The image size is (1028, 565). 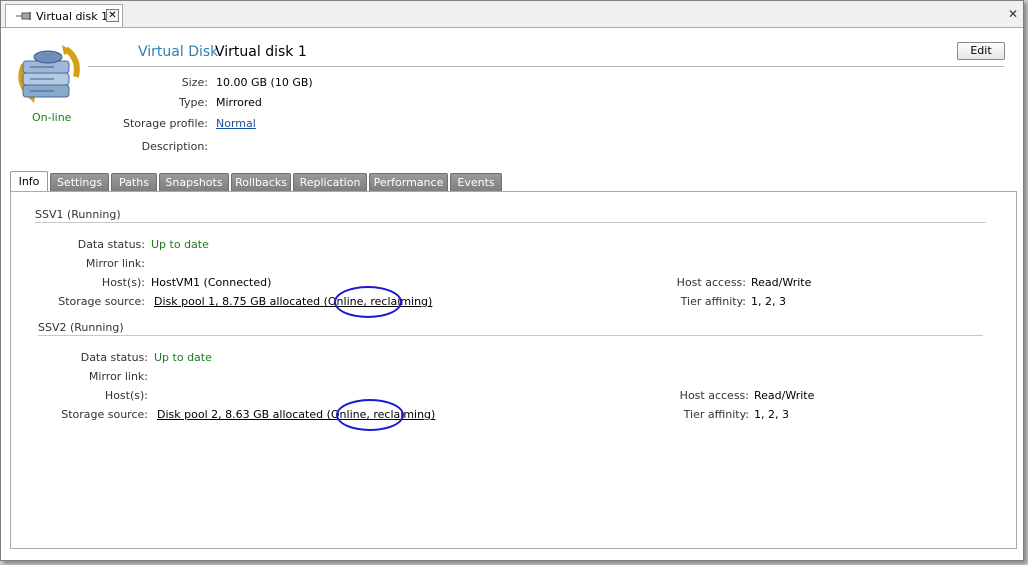 I want to click on tab-rollbacks: Rollbacks, so click(x=261, y=182).